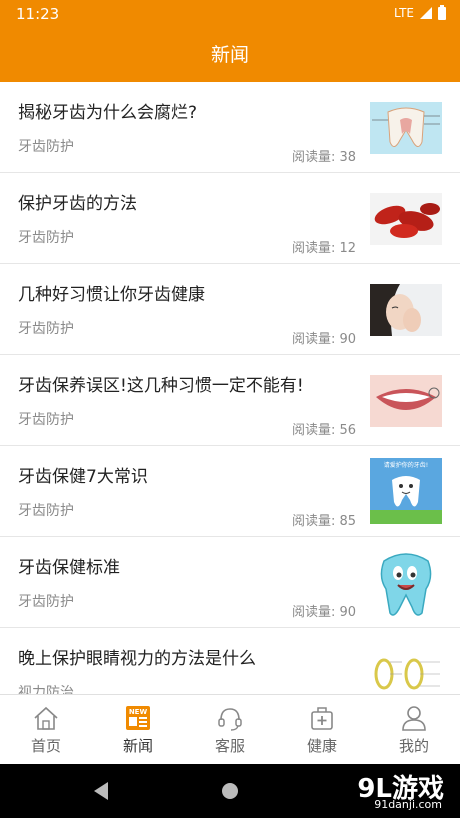 The height and width of the screenshot is (818, 460). I want to click on crayfish-thumbnail, so click(406, 219).